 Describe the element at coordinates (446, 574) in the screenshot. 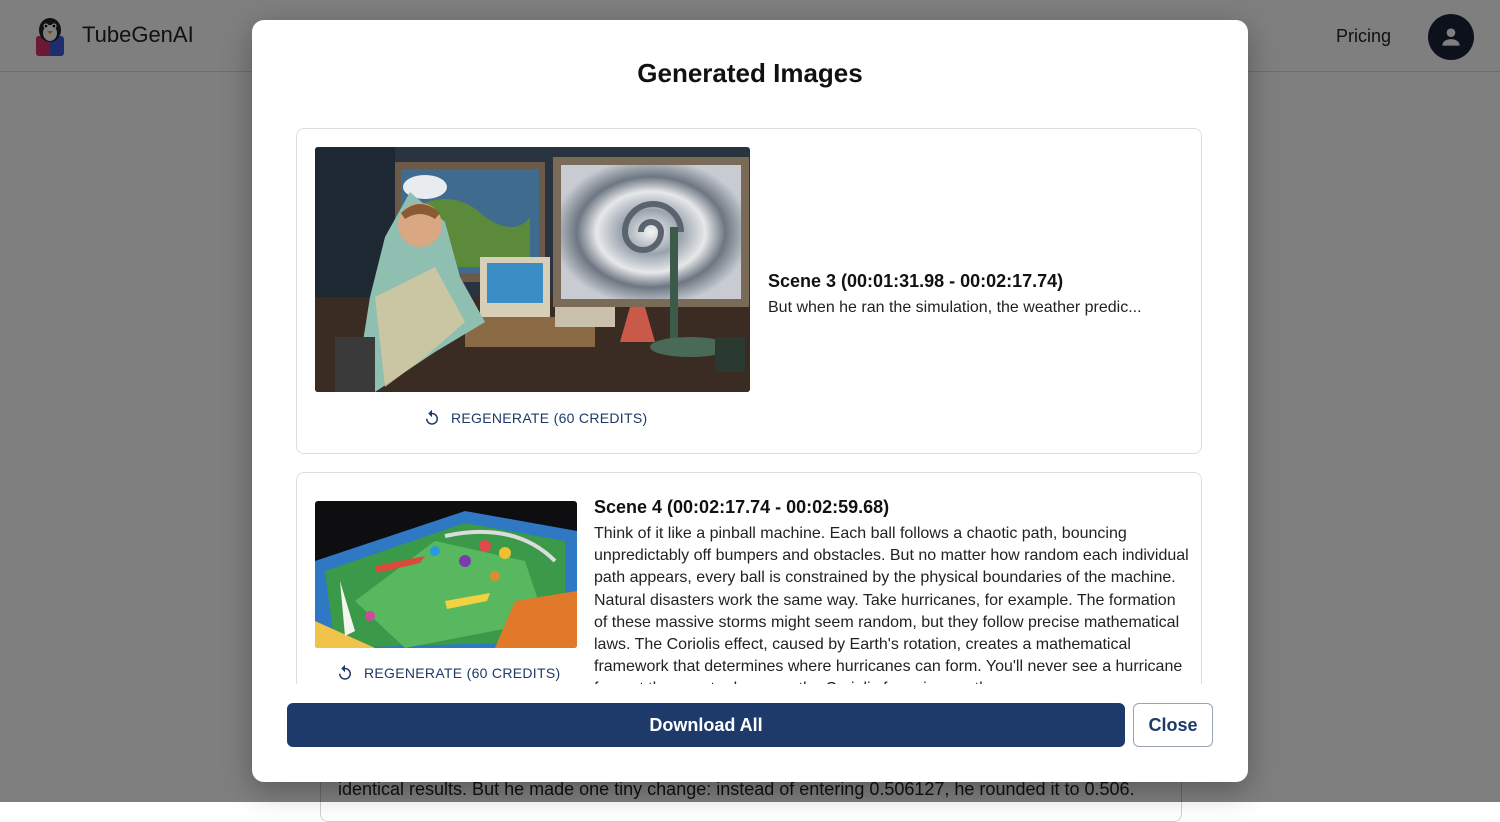

I see `scene-4-image` at that location.